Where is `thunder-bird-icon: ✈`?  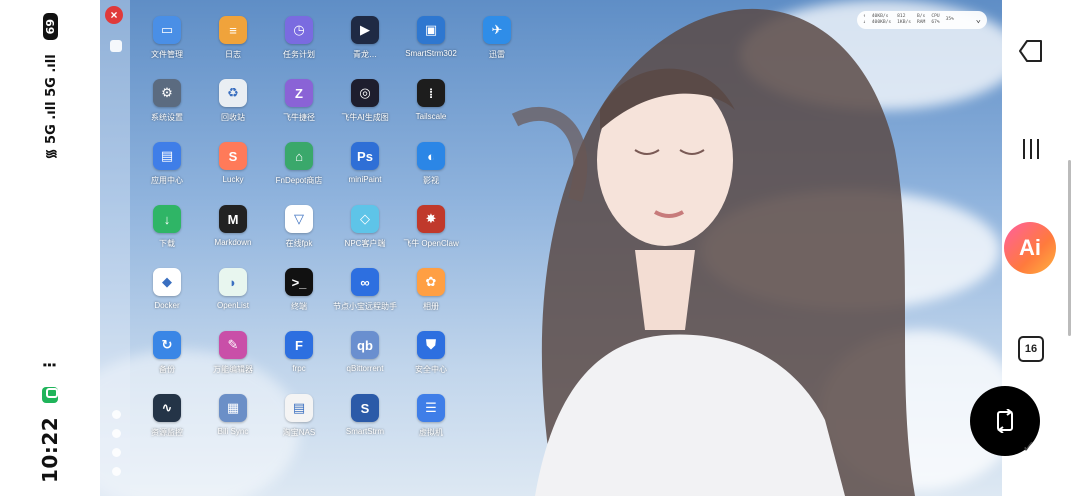 thunder-bird-icon: ✈ is located at coordinates (497, 30).